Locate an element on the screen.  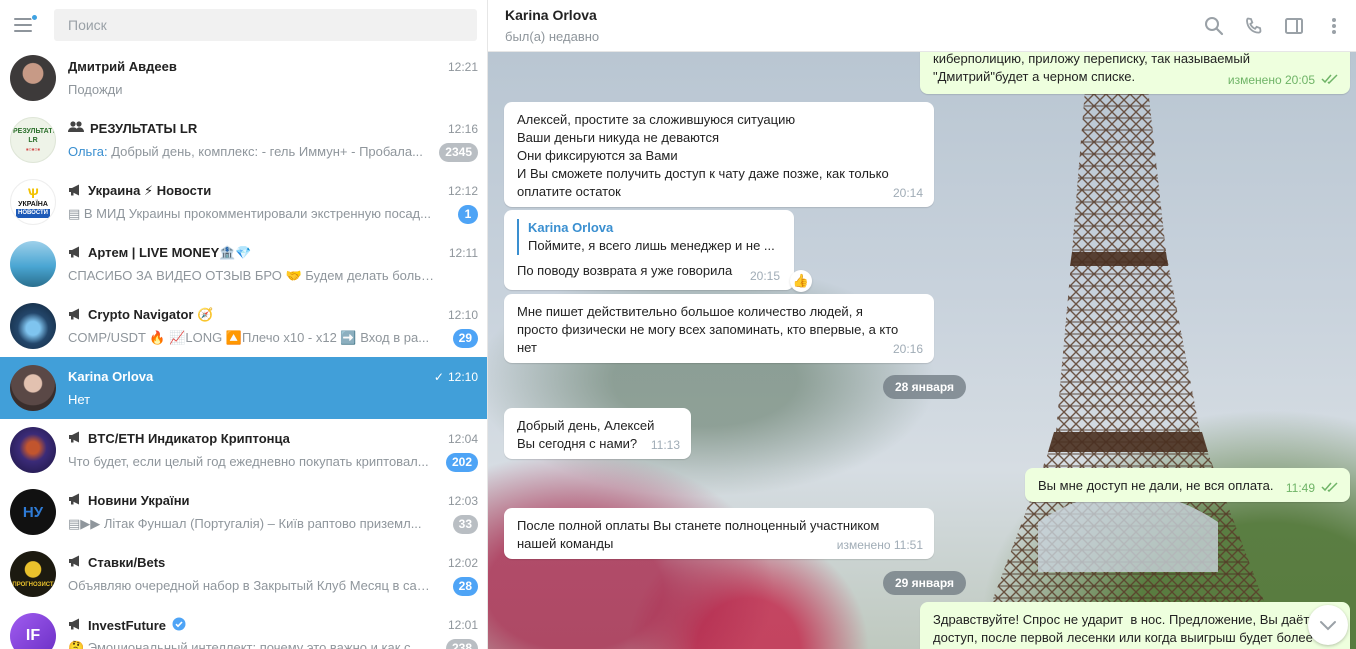
unread-badge: 202 is located at coordinates (461, 462).